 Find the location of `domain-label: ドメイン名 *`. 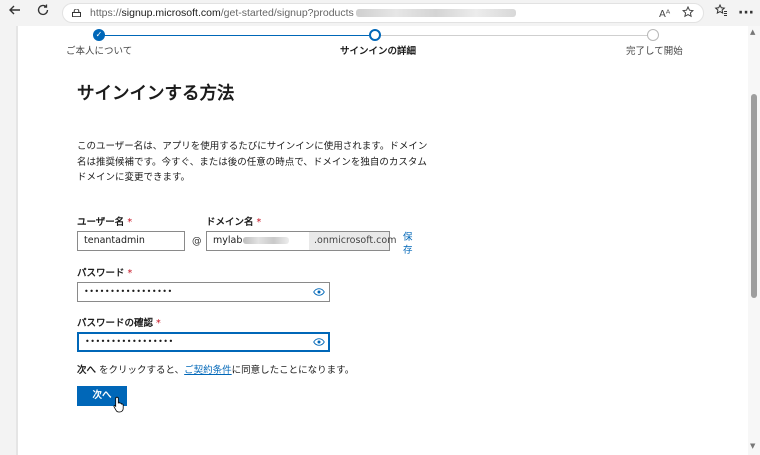

domain-label: ドメイン名 * is located at coordinates (233, 221).